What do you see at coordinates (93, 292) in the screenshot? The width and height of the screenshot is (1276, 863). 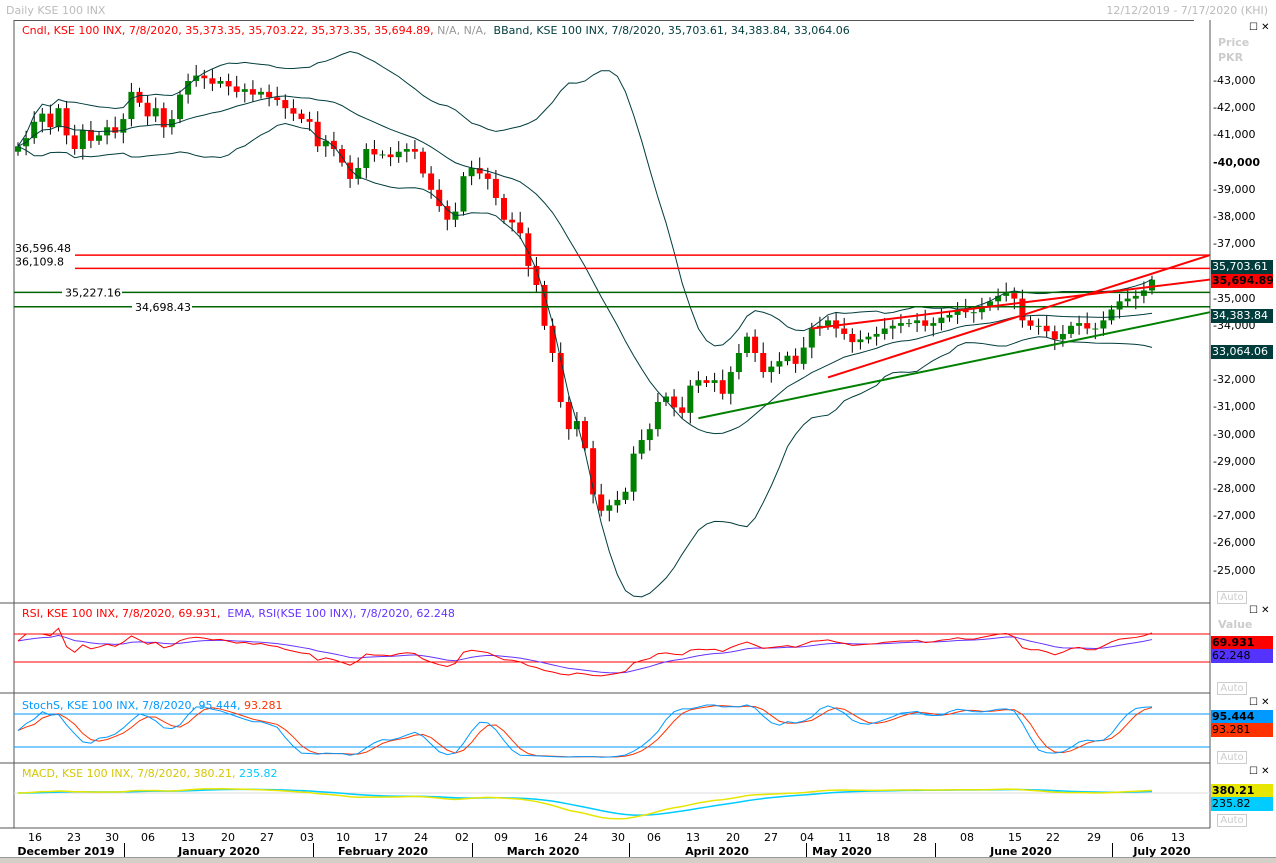 I see `horizontal-line-label: 35,227.16` at bounding box center [93, 292].